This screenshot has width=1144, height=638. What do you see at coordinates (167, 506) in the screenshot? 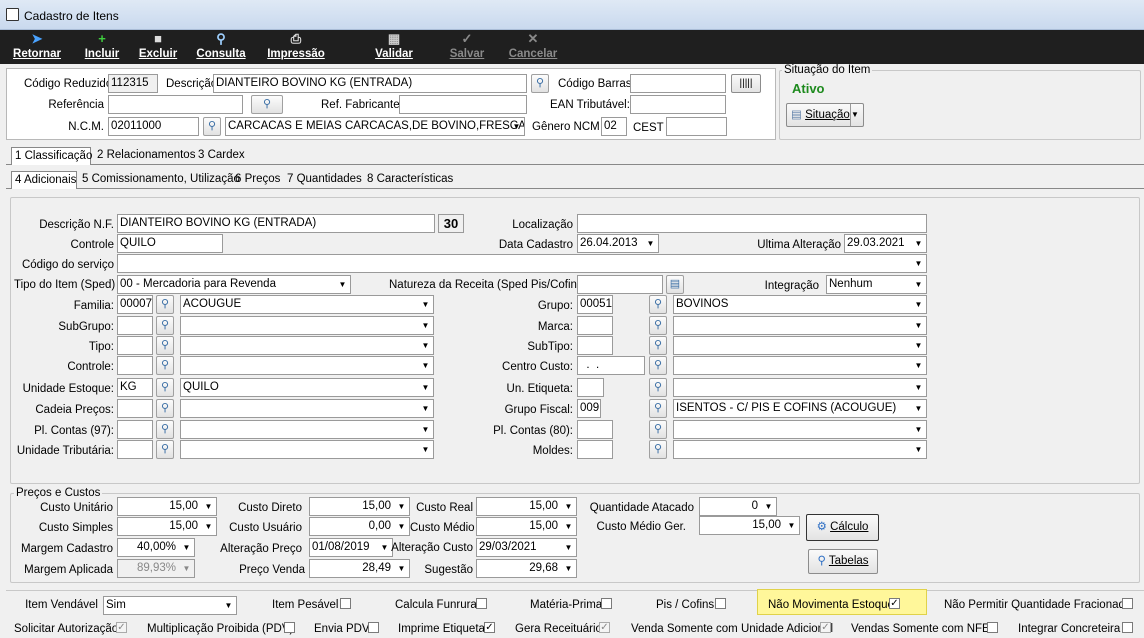
I see `custo-unitario-field: 15,00 ▼` at bounding box center [167, 506].